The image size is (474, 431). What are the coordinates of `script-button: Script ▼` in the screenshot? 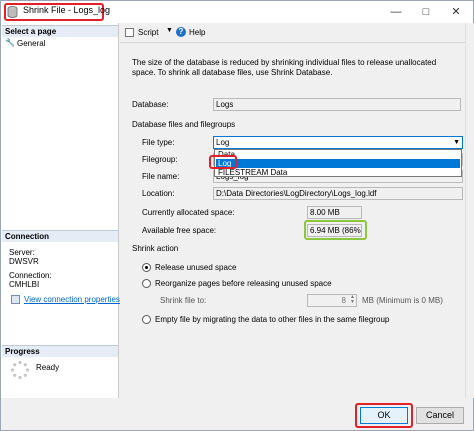 It's located at (149, 33).